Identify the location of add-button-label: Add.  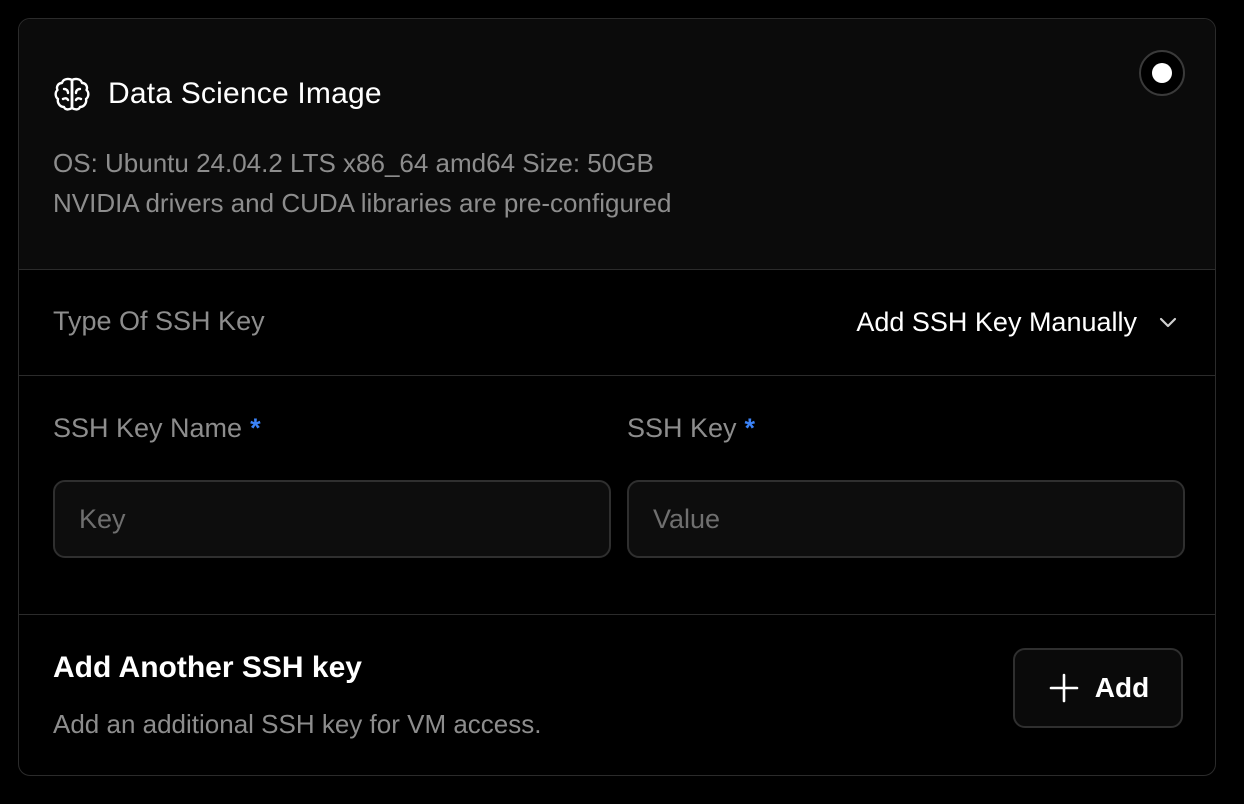
(1122, 687).